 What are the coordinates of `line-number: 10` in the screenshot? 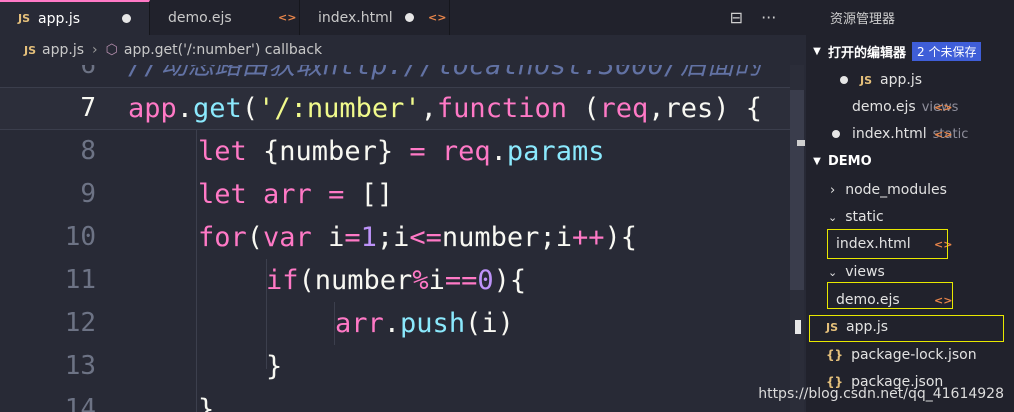 It's located at (80, 237).